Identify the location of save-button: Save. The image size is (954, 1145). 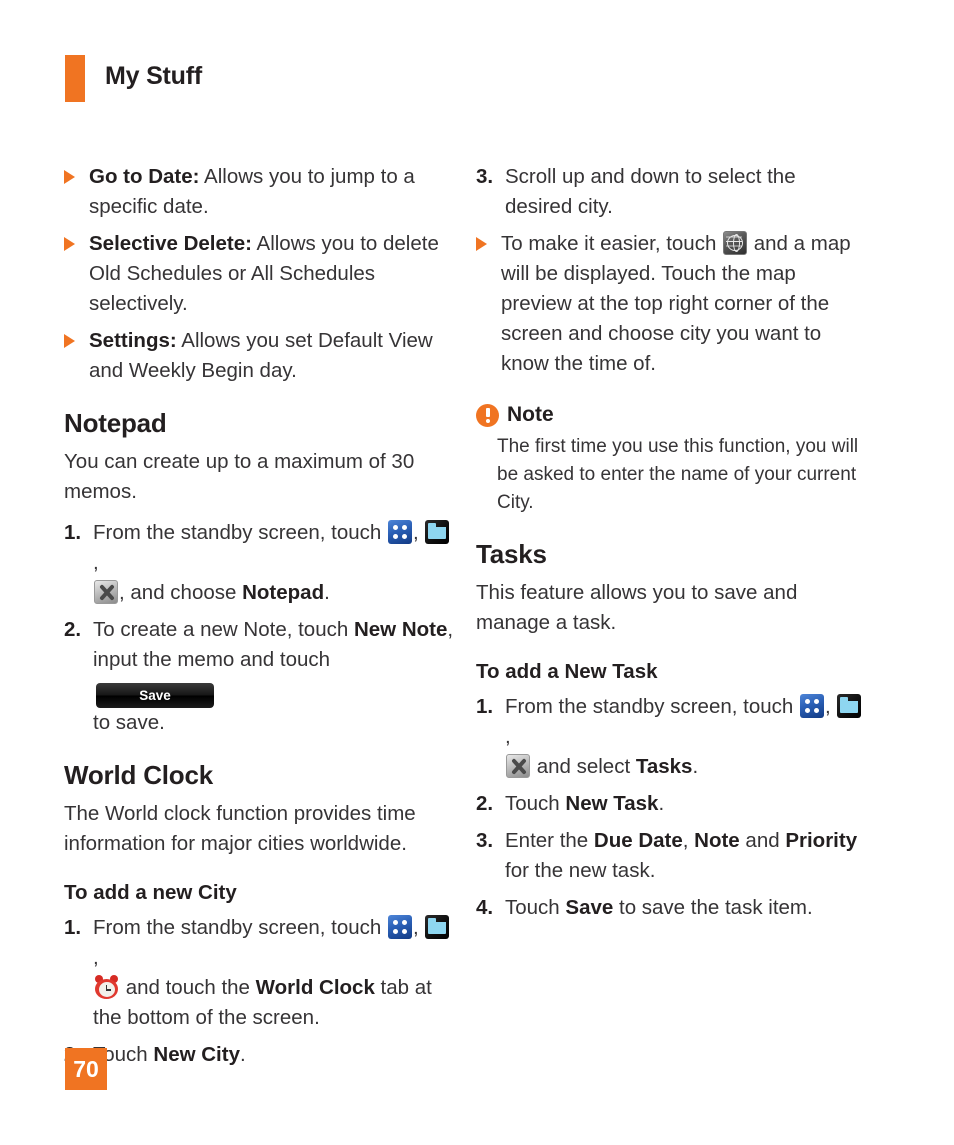
(155, 695).